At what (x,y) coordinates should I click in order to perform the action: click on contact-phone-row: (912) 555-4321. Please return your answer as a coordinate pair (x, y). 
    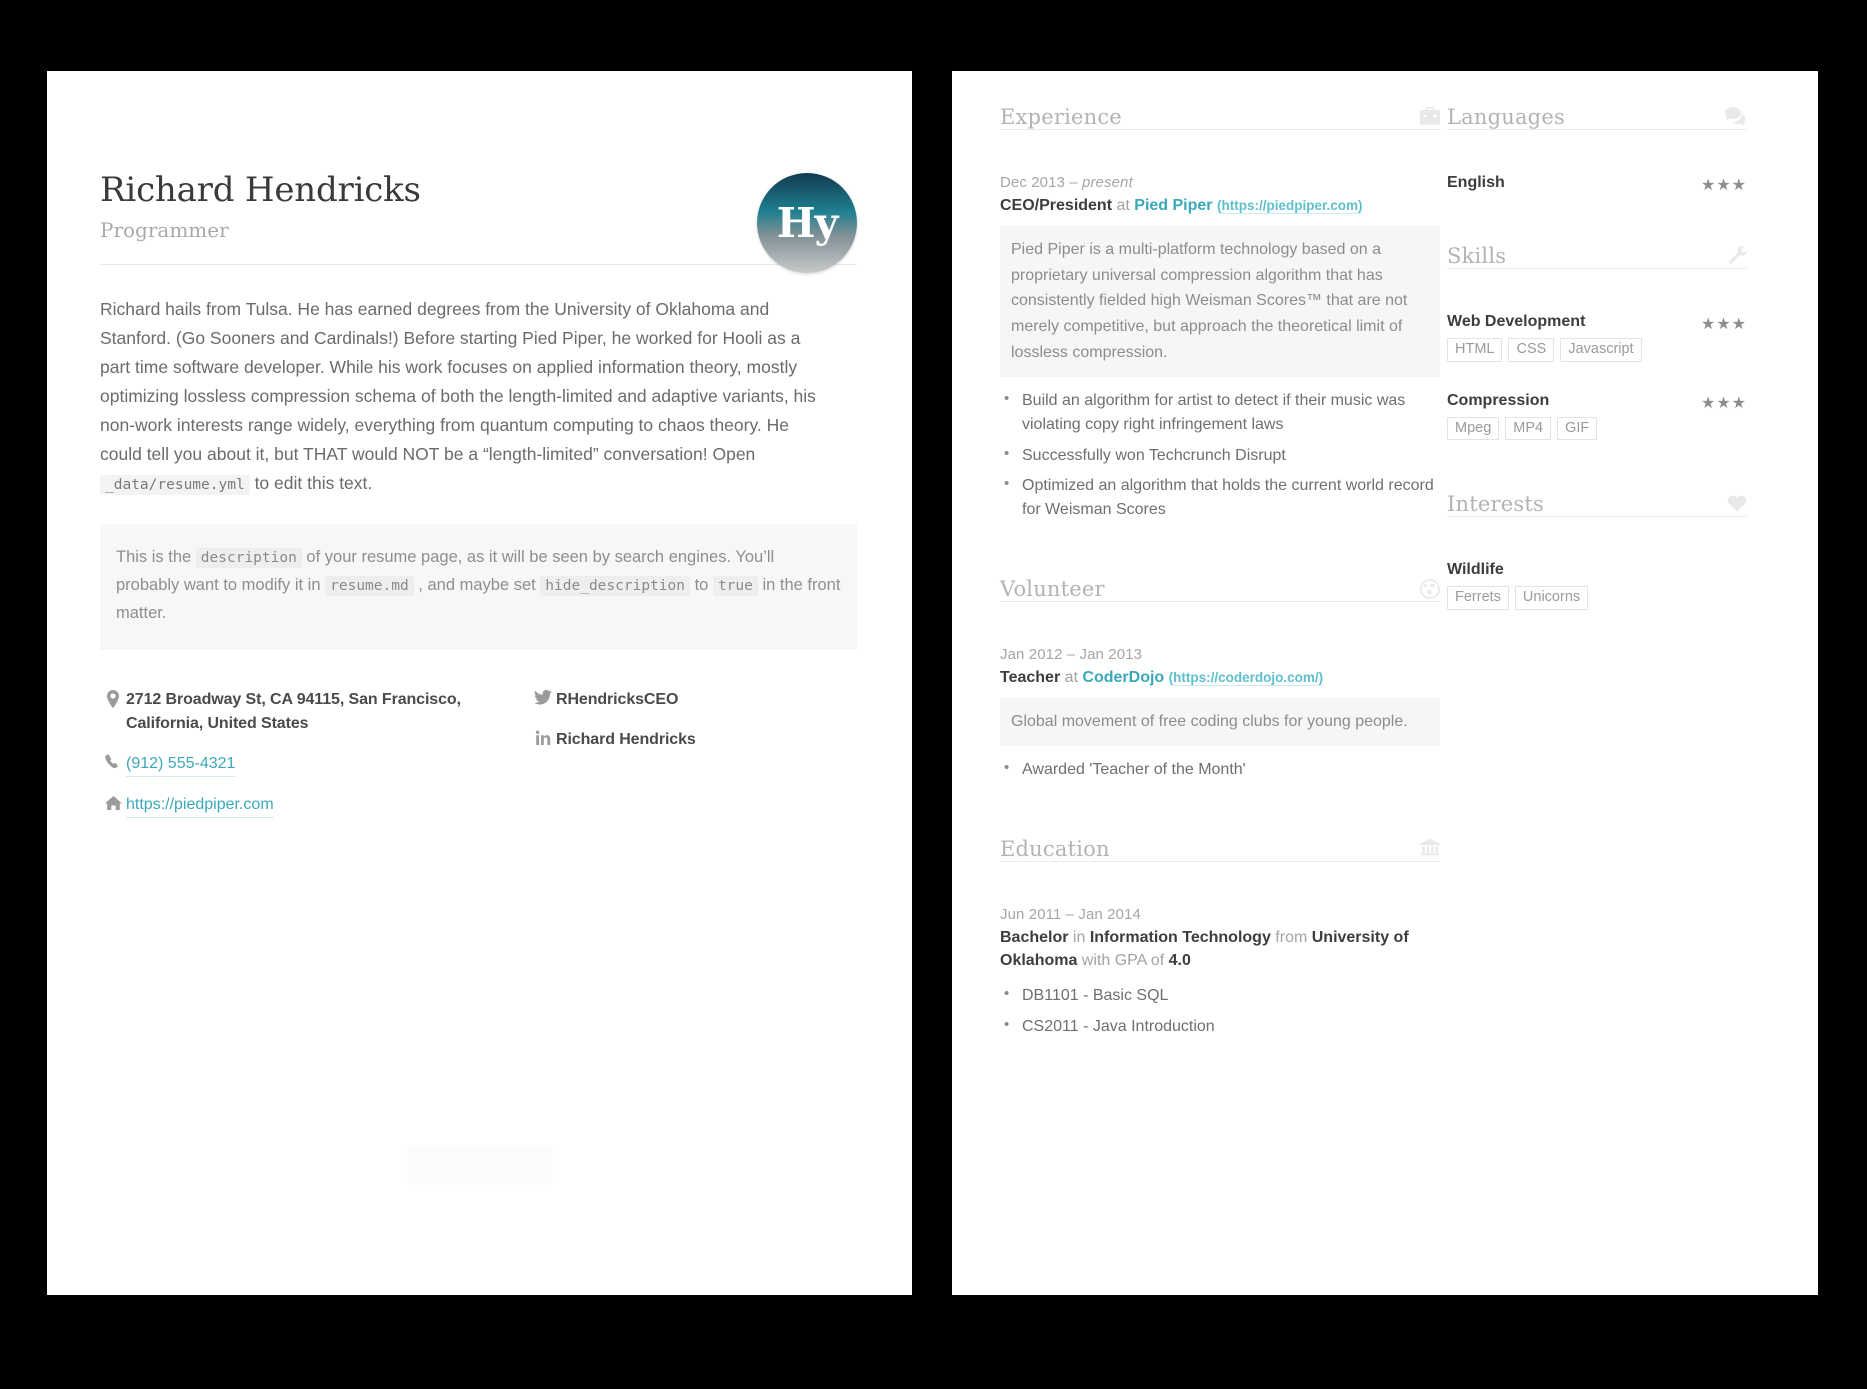
    Looking at the image, I should click on (315, 764).